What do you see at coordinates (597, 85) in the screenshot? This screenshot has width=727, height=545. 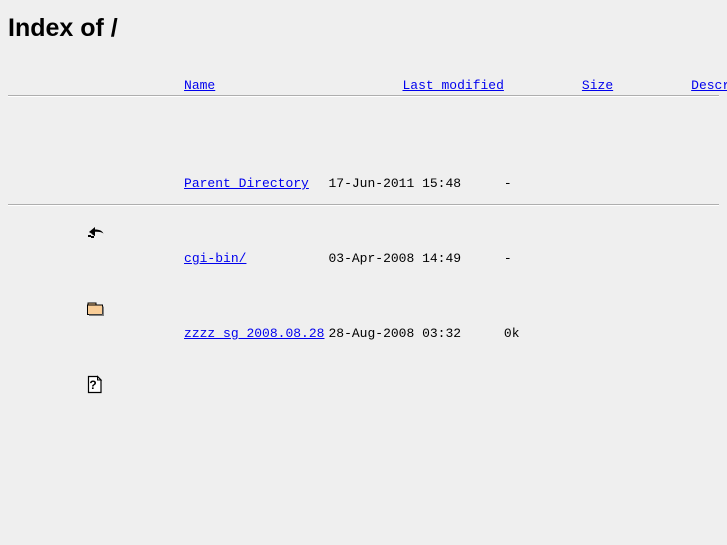 I see `sort-by-size-link: Size` at bounding box center [597, 85].